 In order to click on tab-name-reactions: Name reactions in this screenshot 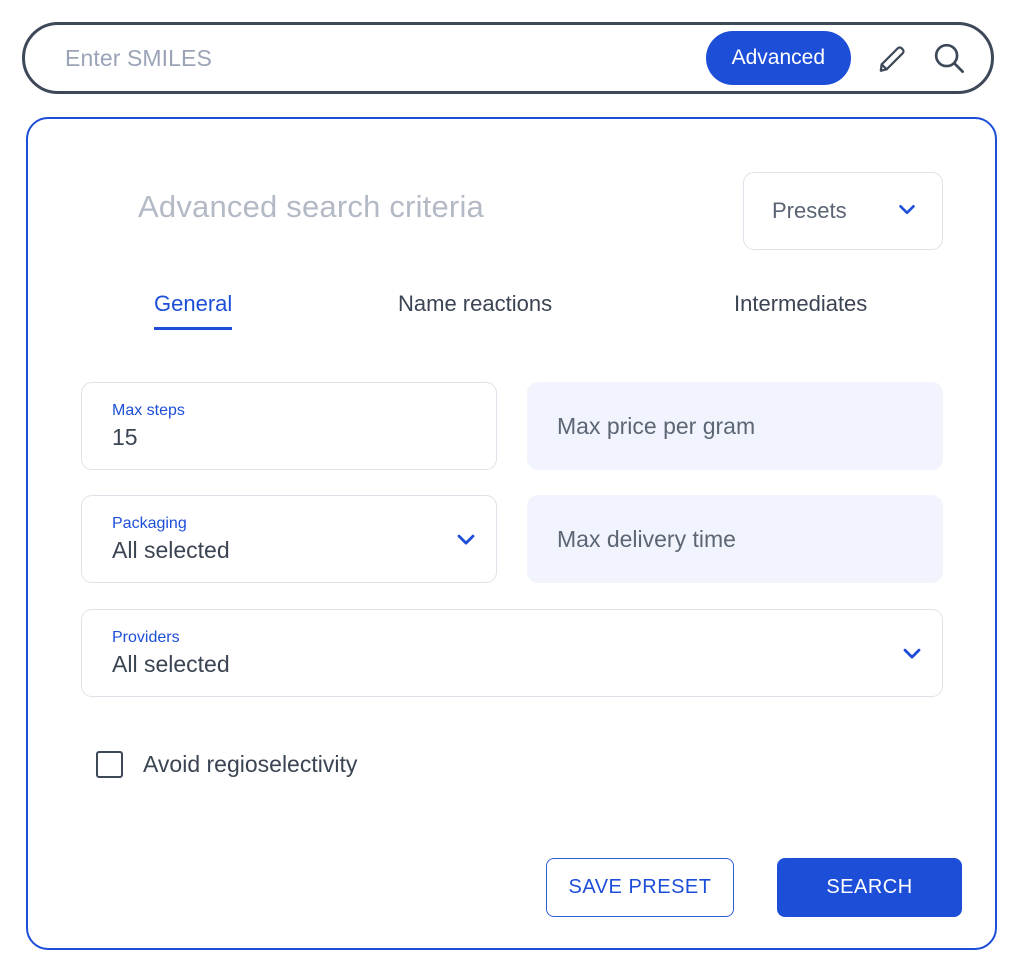, I will do `click(475, 309)`.